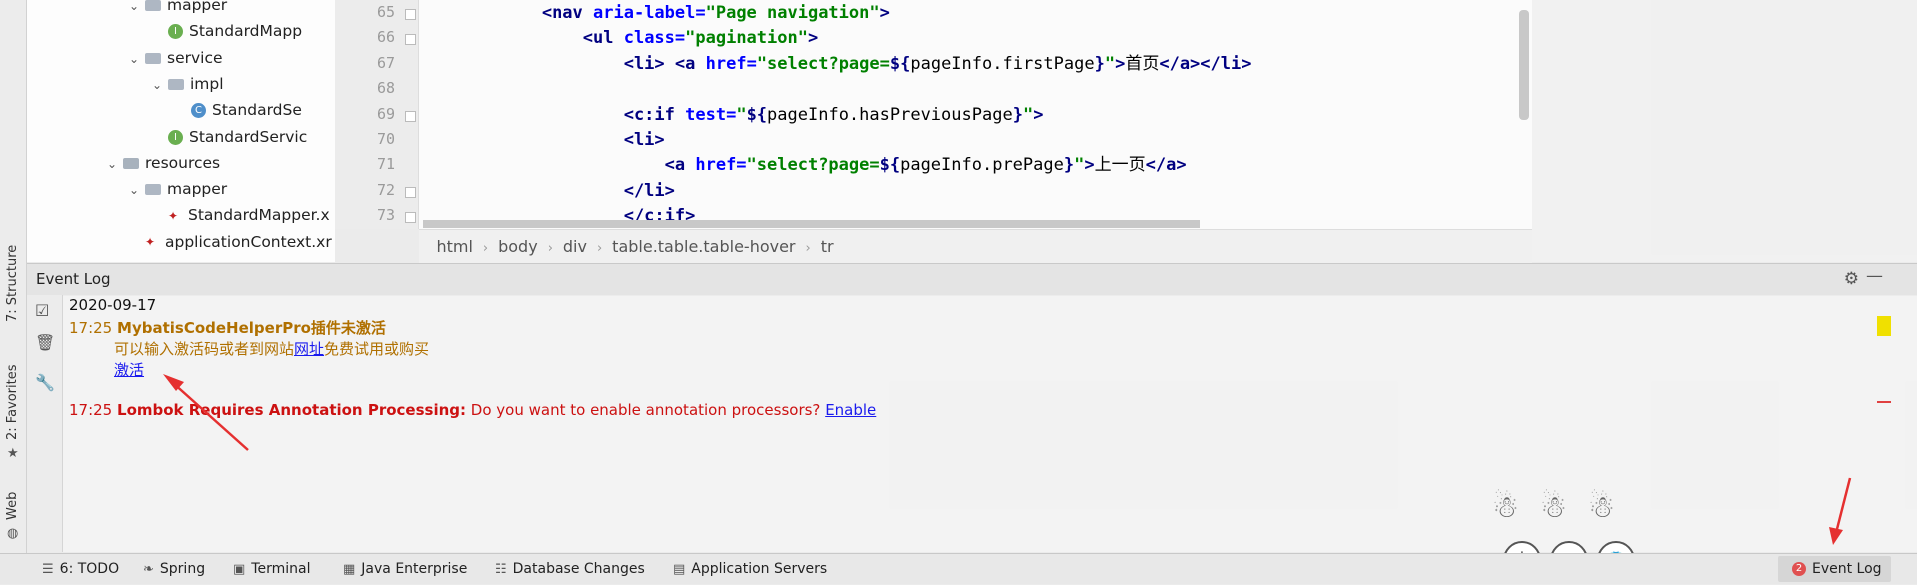  What do you see at coordinates (750, 569) in the screenshot?
I see `application-servers-tab: ▤ Application Servers` at bounding box center [750, 569].